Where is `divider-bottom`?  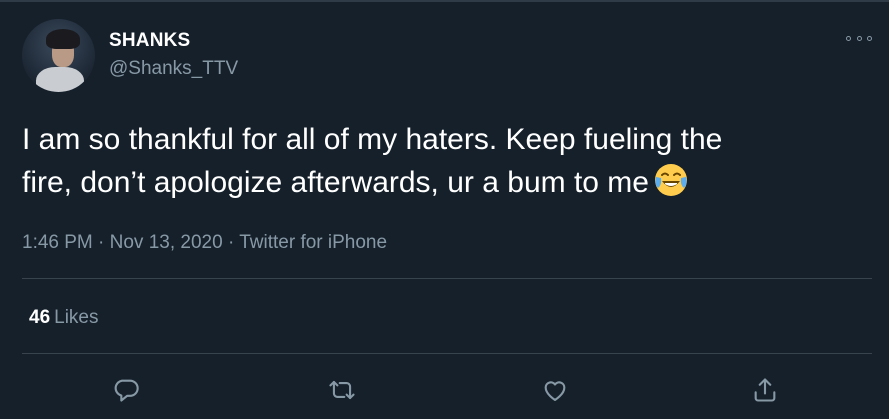
divider-bottom is located at coordinates (447, 353).